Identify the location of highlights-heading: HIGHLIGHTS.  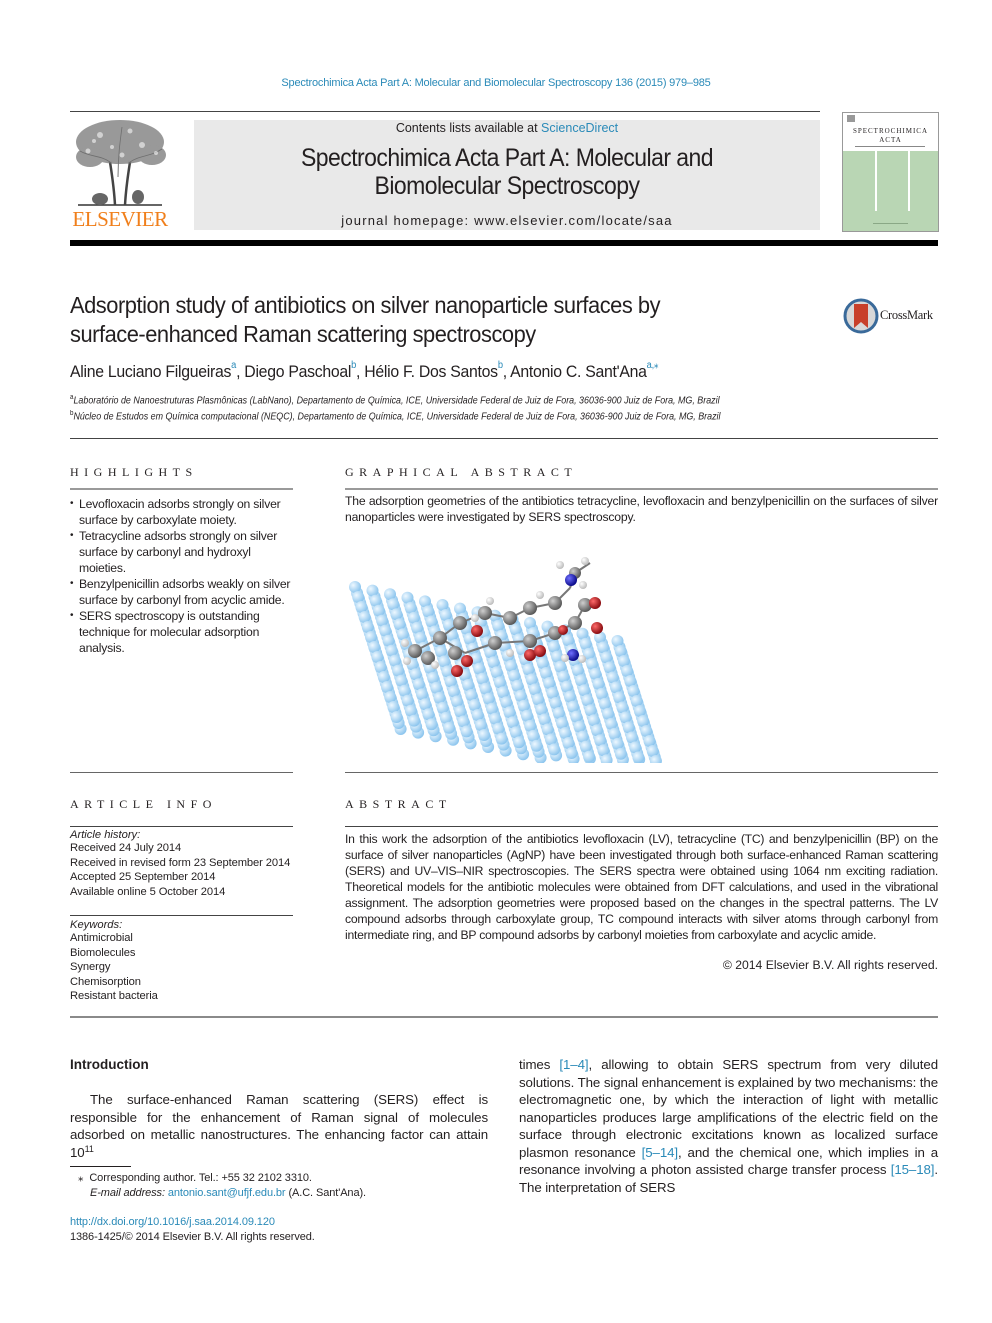
(134, 472).